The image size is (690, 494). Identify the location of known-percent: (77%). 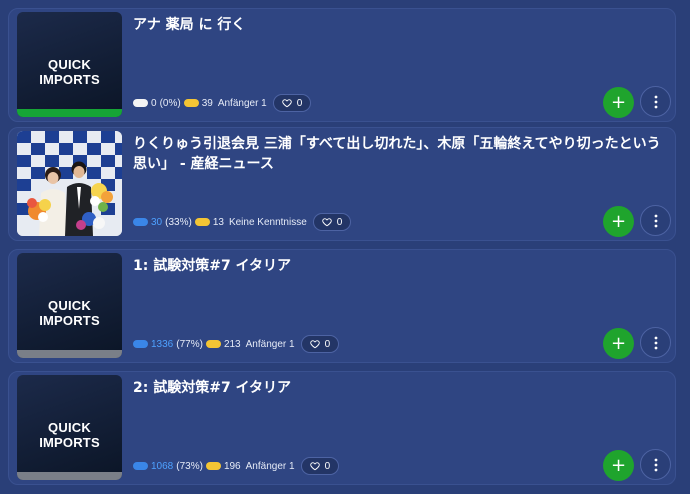
(189, 344).